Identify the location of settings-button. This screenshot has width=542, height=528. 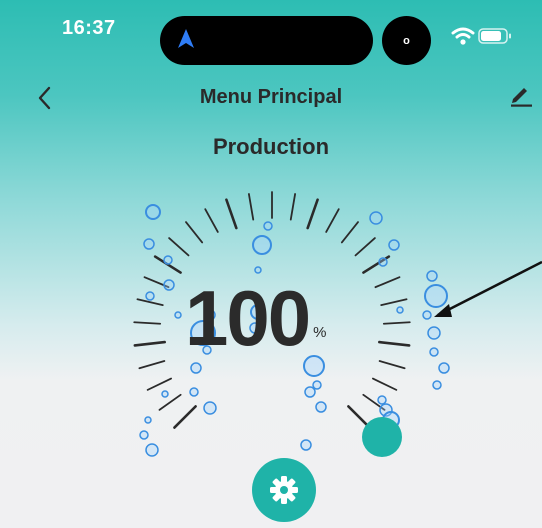
(284, 490).